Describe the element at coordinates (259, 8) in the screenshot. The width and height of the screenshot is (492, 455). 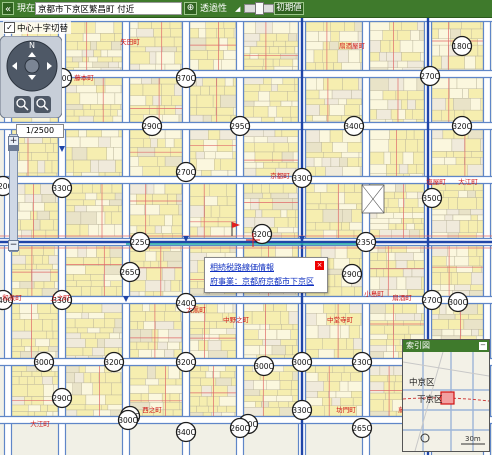
I see `transparency-slider-thumb` at that location.